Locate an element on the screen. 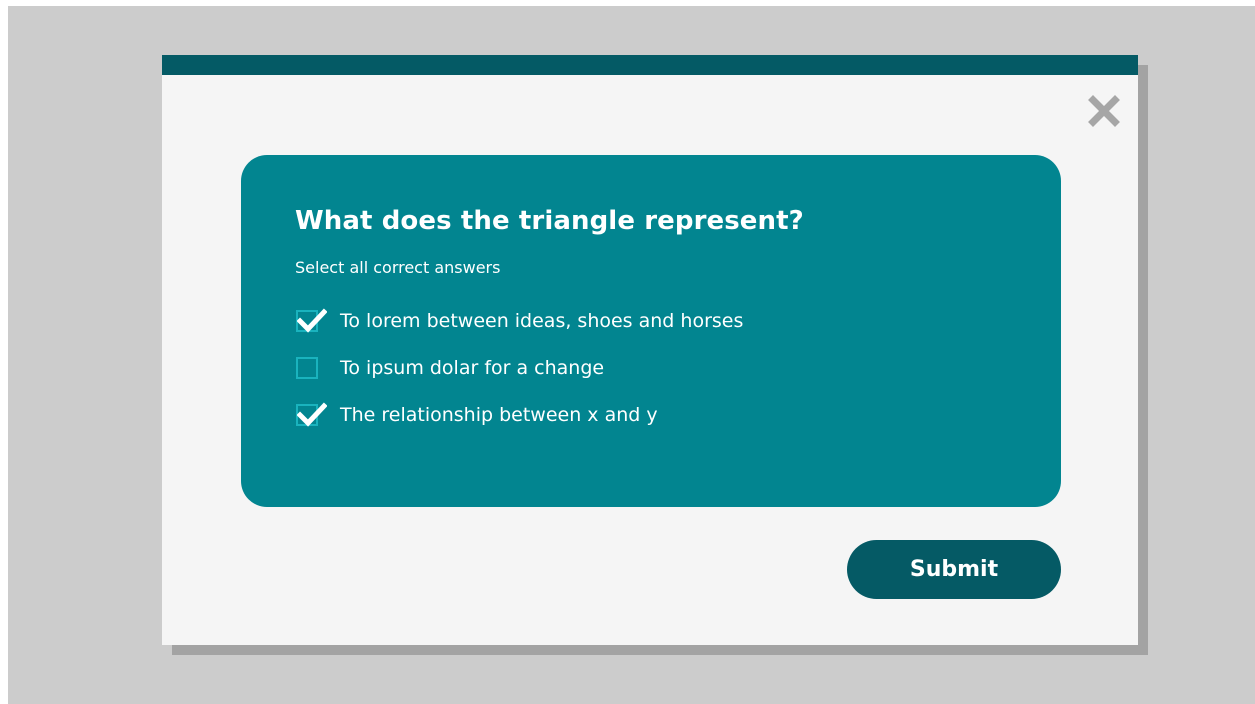 This screenshot has height=704, width=1255. answer-option-1: To lorem between ideas, shoes and horses is located at coordinates (519, 321).